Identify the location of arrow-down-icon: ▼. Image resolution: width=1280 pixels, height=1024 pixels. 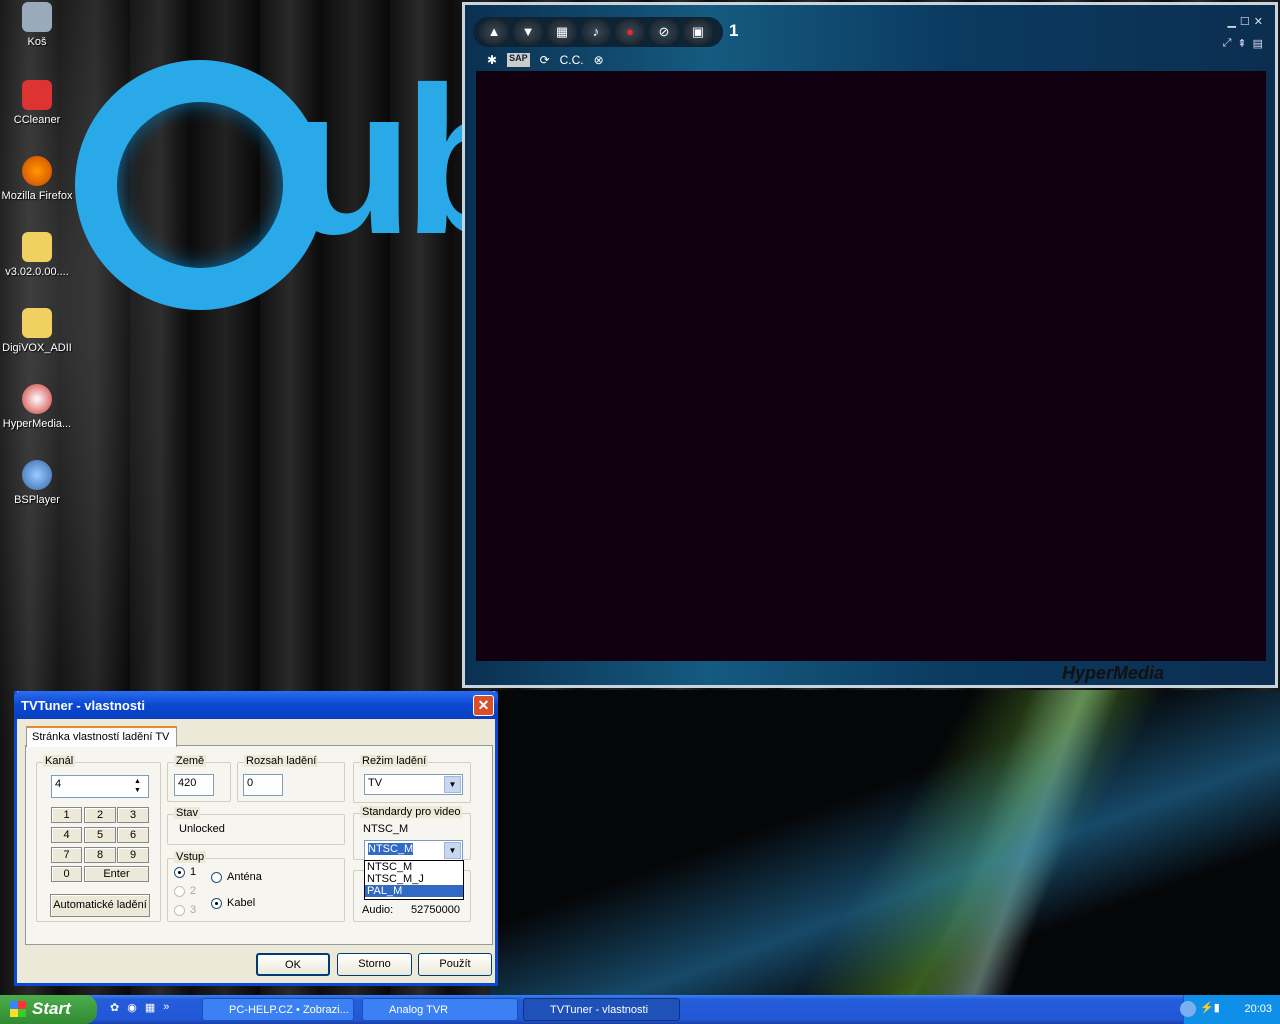
(528, 32).